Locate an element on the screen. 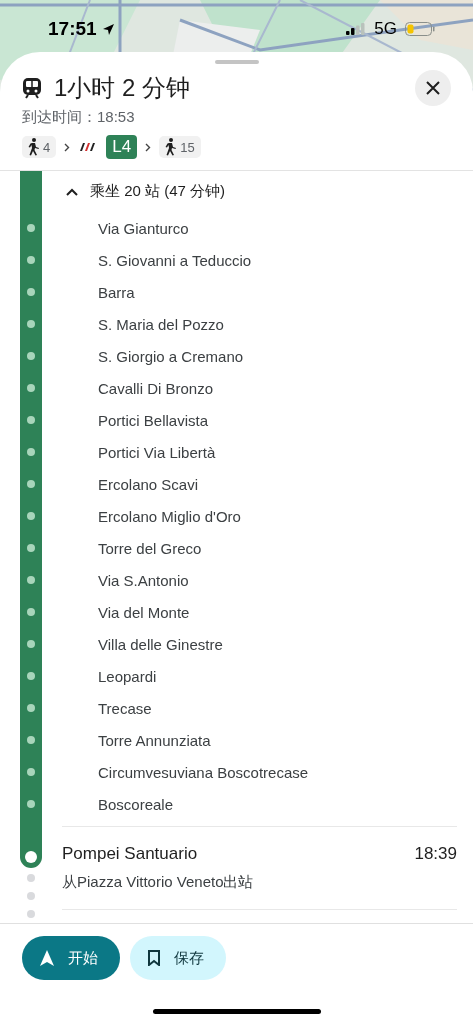 This screenshot has width=473, height=1023. stop-name: Ercolano Miglio d'Oro is located at coordinates (169, 516).